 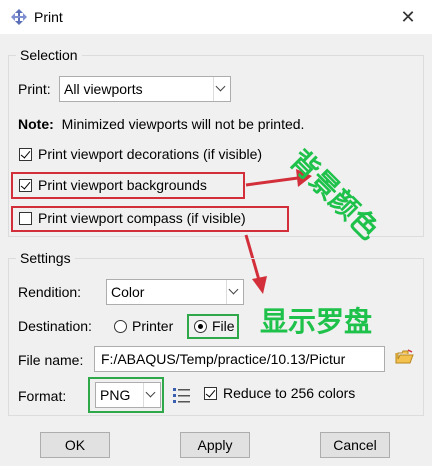 What do you see at coordinates (42, 396) in the screenshot?
I see `format-label: Format:` at bounding box center [42, 396].